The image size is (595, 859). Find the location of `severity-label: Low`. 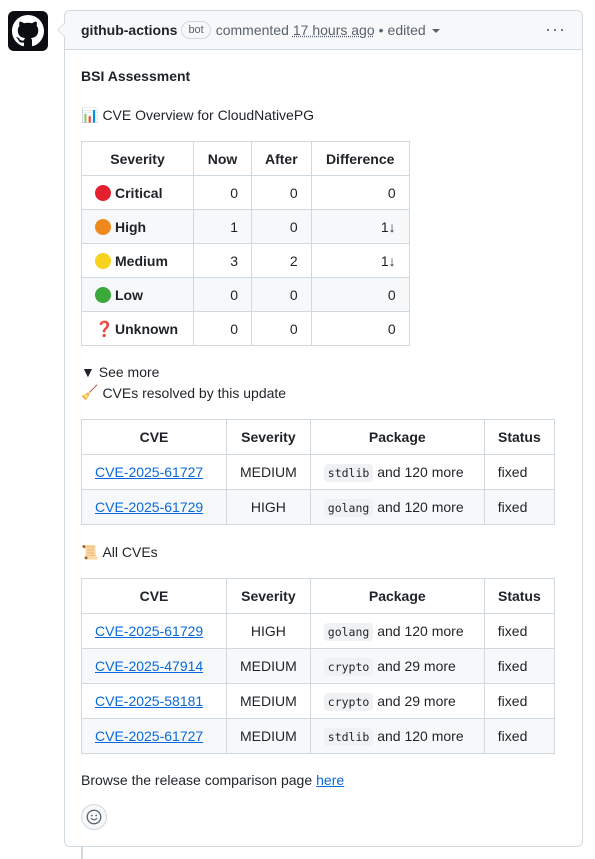

severity-label: Low is located at coordinates (129, 294).